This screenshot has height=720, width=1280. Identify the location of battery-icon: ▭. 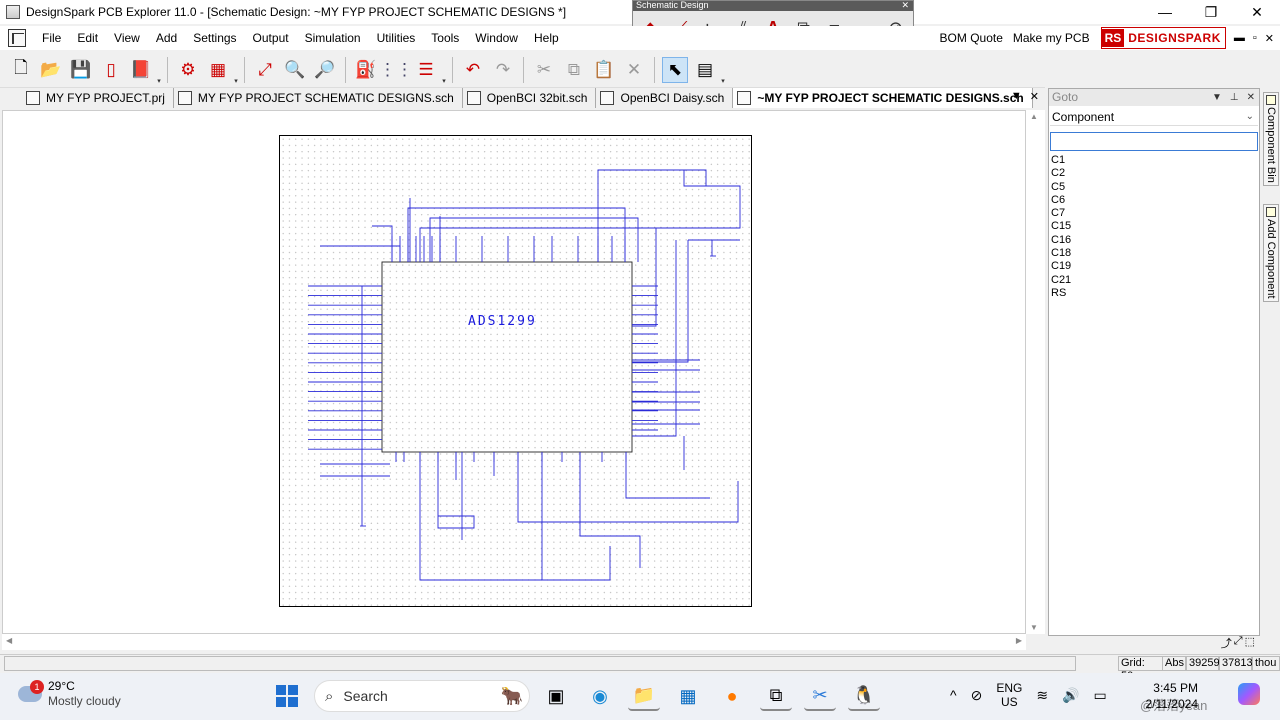
(1100, 695).